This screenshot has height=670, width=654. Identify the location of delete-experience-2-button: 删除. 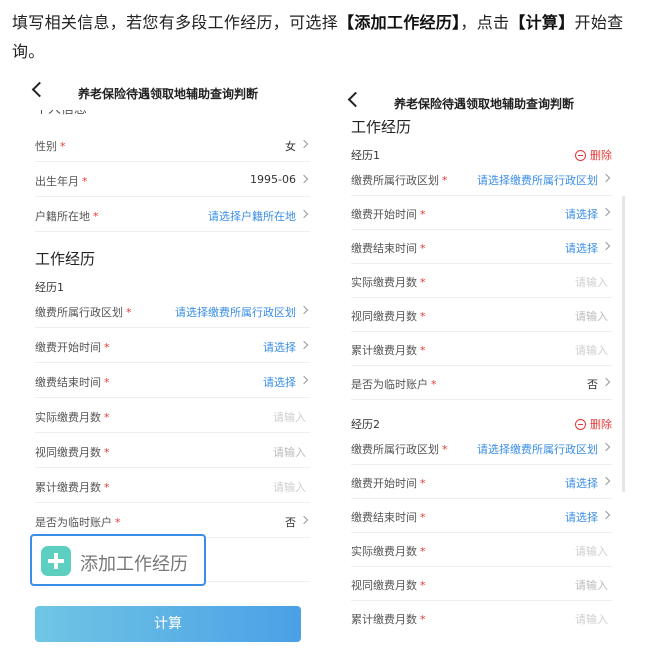
(593, 424).